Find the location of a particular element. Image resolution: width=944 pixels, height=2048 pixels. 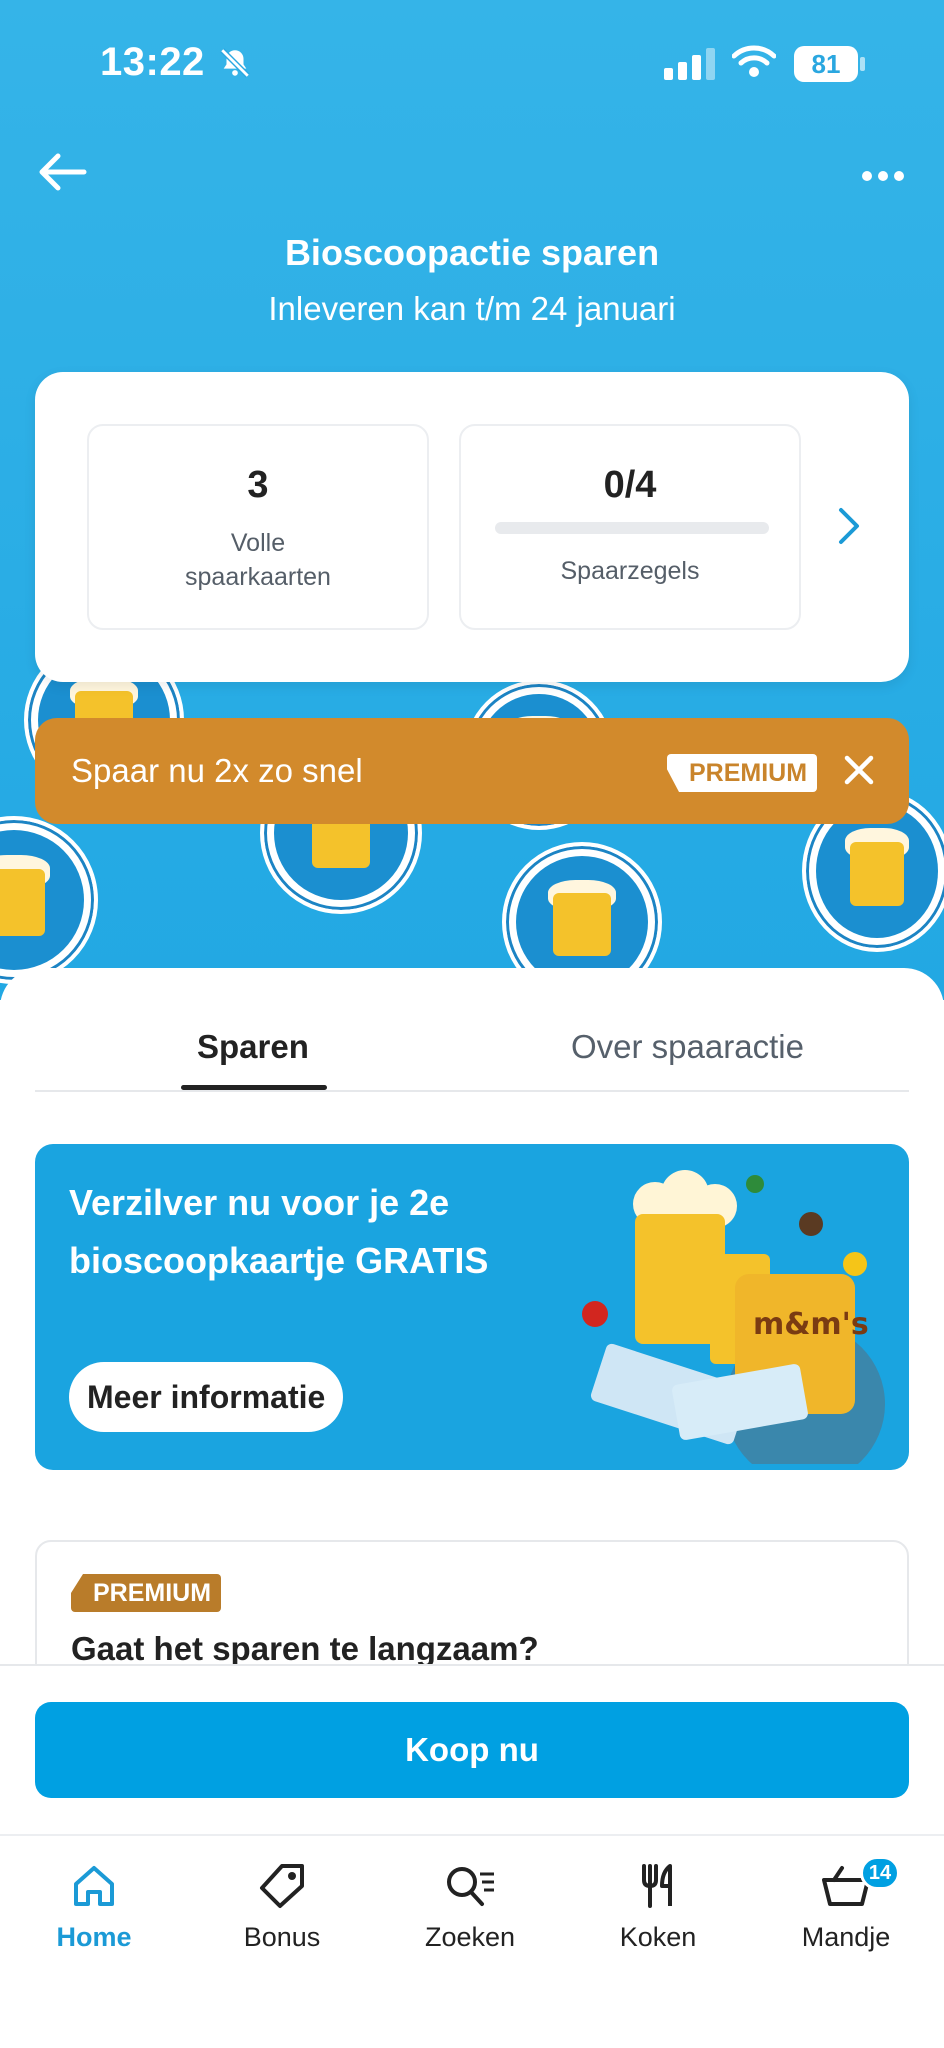

active-tab-indicator is located at coordinates (254, 1087).